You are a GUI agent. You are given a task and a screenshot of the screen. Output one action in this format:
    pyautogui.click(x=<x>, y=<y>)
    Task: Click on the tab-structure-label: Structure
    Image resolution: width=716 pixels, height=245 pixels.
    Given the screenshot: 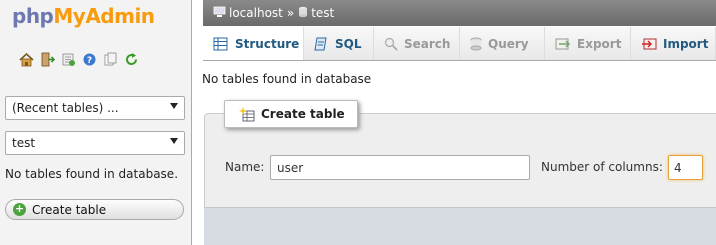 What is the action you would take?
    pyautogui.click(x=267, y=43)
    